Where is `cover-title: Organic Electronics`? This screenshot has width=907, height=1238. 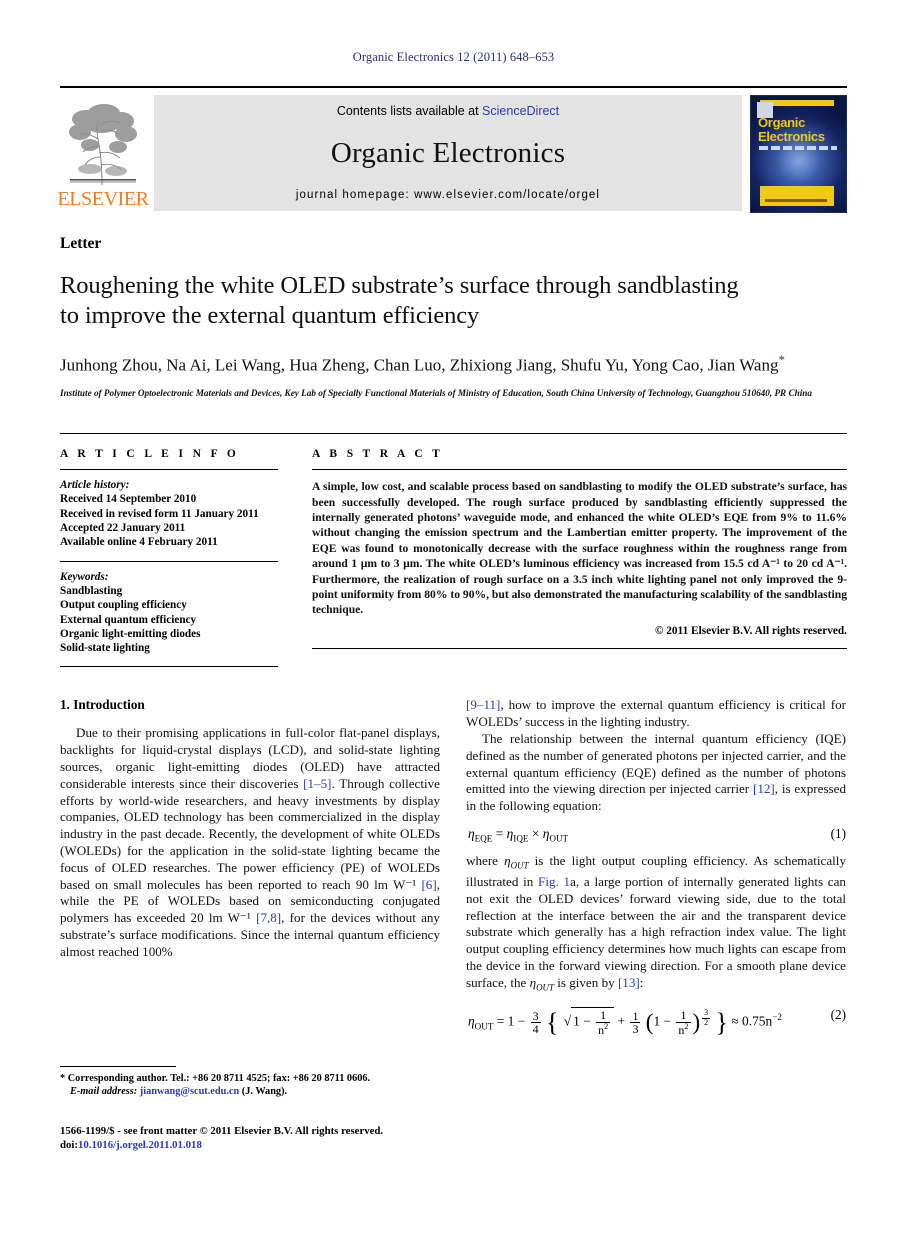
cover-title: Organic Electronics is located at coordinates (791, 129).